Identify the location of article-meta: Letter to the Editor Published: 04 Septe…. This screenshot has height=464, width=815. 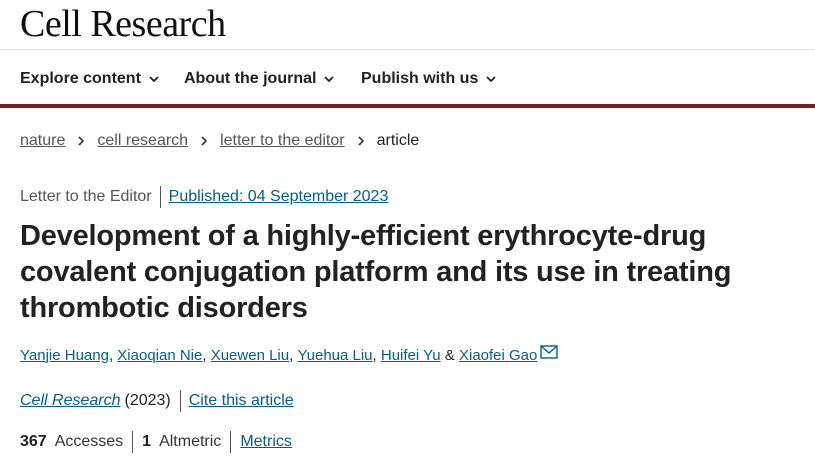
(204, 197).